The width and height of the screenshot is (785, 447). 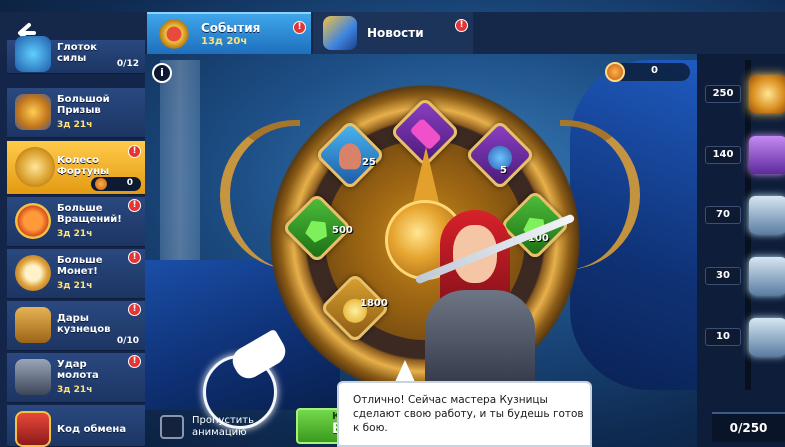 I want to click on fortune-wheel-icon, so click(x=35, y=167).